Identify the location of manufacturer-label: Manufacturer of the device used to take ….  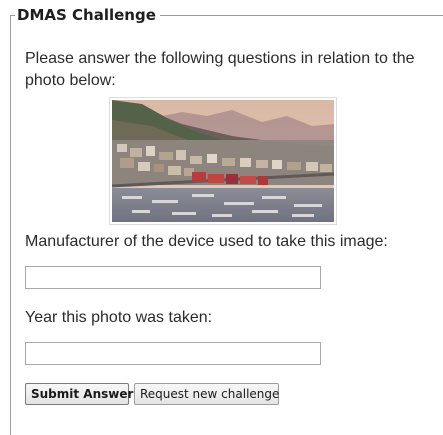
(206, 241).